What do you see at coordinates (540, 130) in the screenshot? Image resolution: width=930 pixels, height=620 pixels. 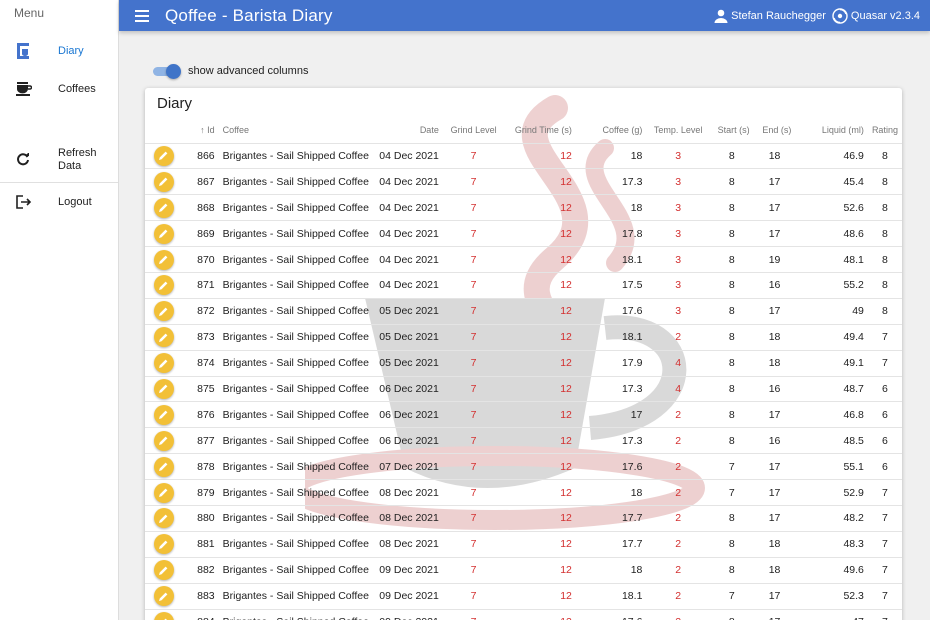 I see `col-grind-time: Grind Time (s)` at bounding box center [540, 130].